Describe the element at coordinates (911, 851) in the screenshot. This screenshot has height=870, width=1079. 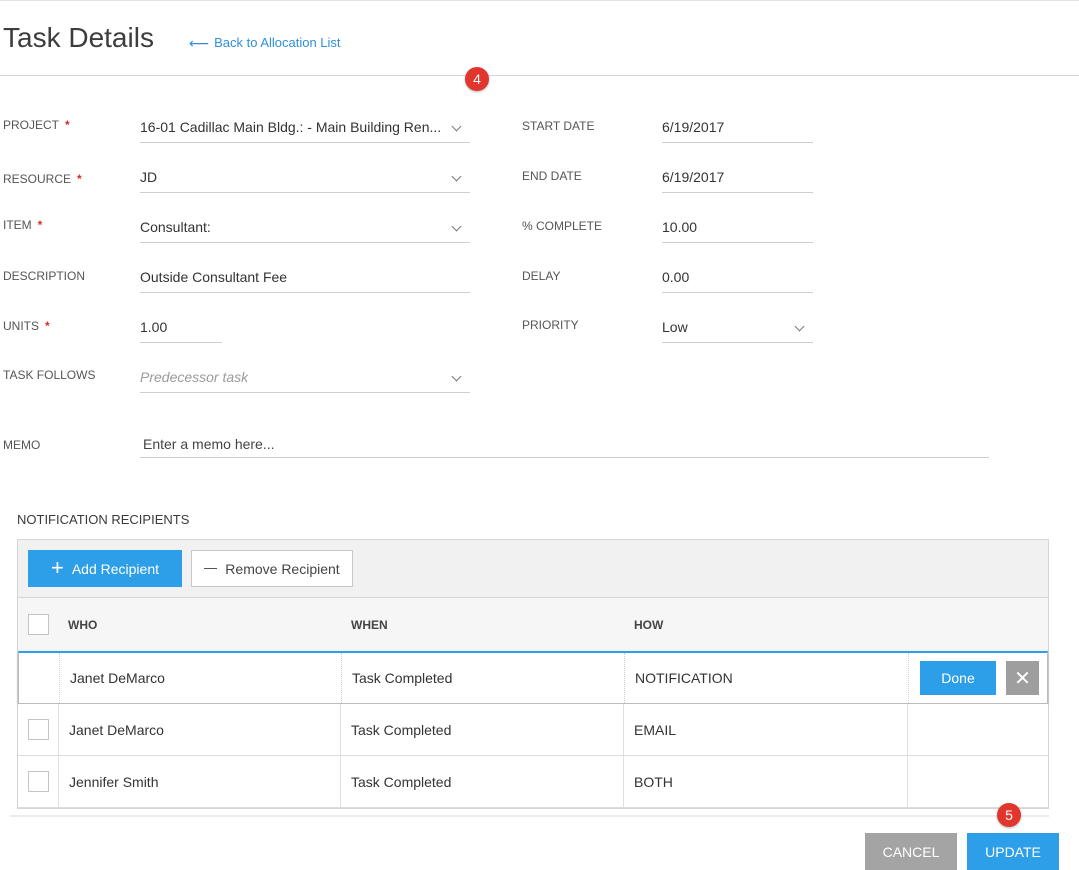
I see `cancel-button: CANCEL` at that location.